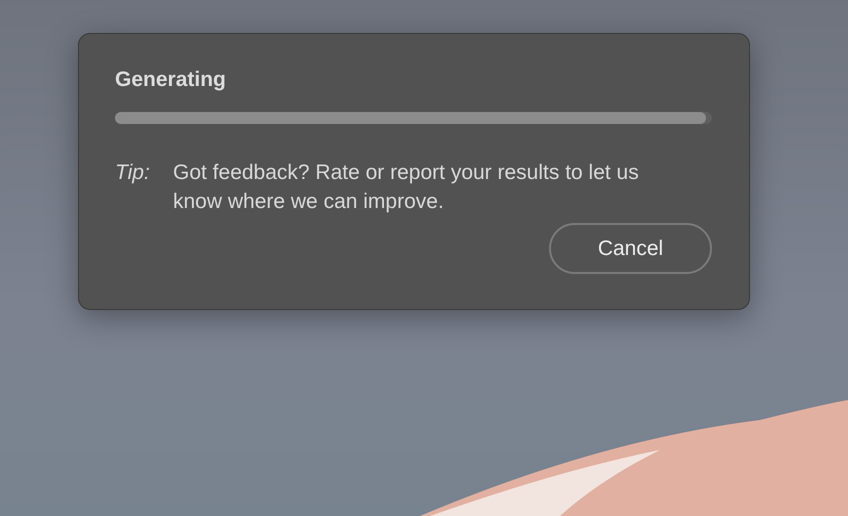 This screenshot has height=516, width=848. I want to click on dialog-title: Generating, so click(171, 80).